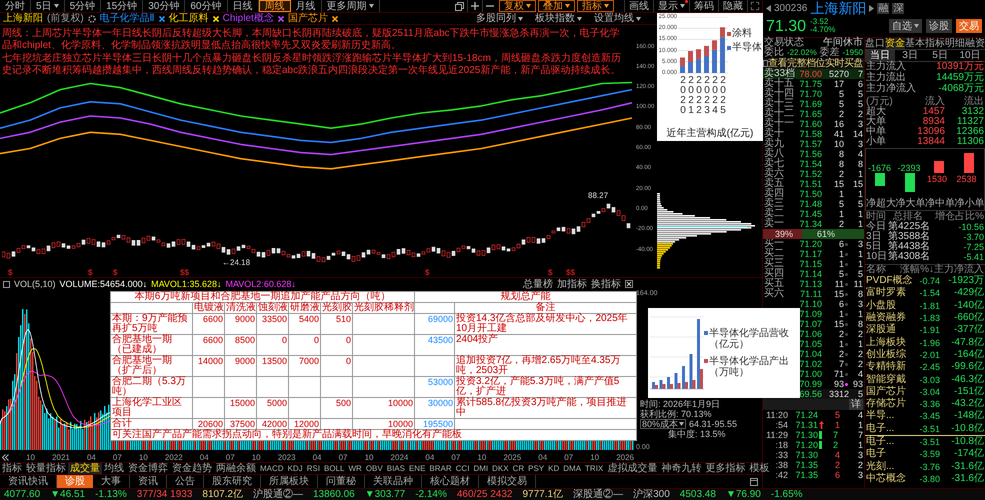 This screenshot has width=985, height=500. What do you see at coordinates (236, 468) in the screenshot?
I see `indicator-tab: 两融余额` at bounding box center [236, 468].